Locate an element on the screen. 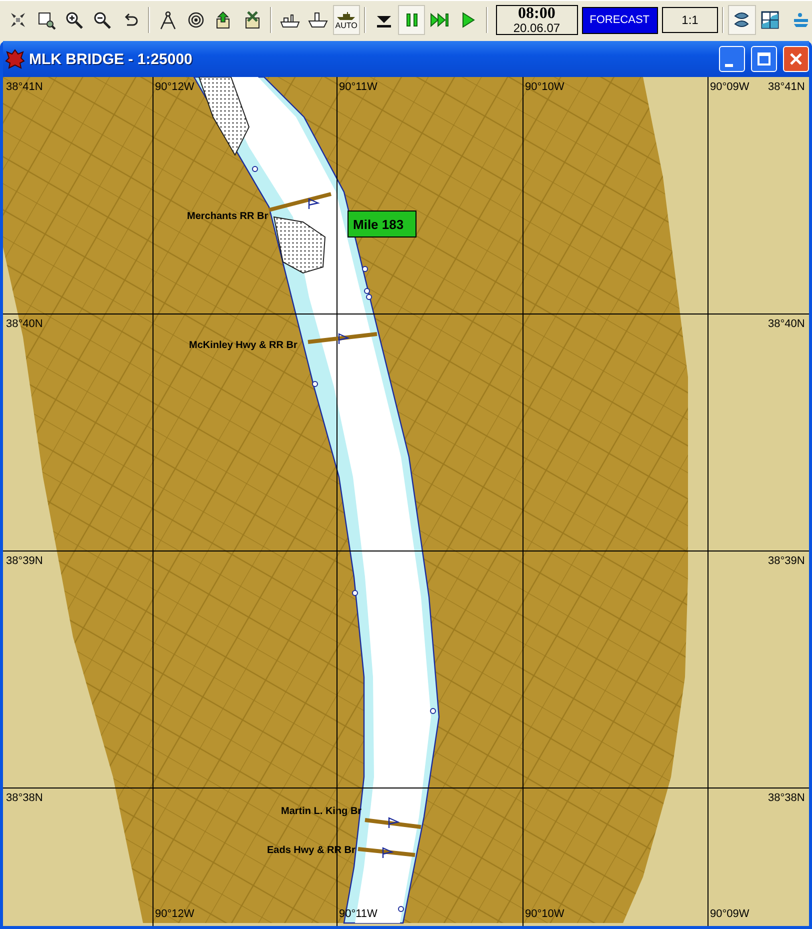 The height and width of the screenshot is (929, 812). fish-button is located at coordinates (742, 20).